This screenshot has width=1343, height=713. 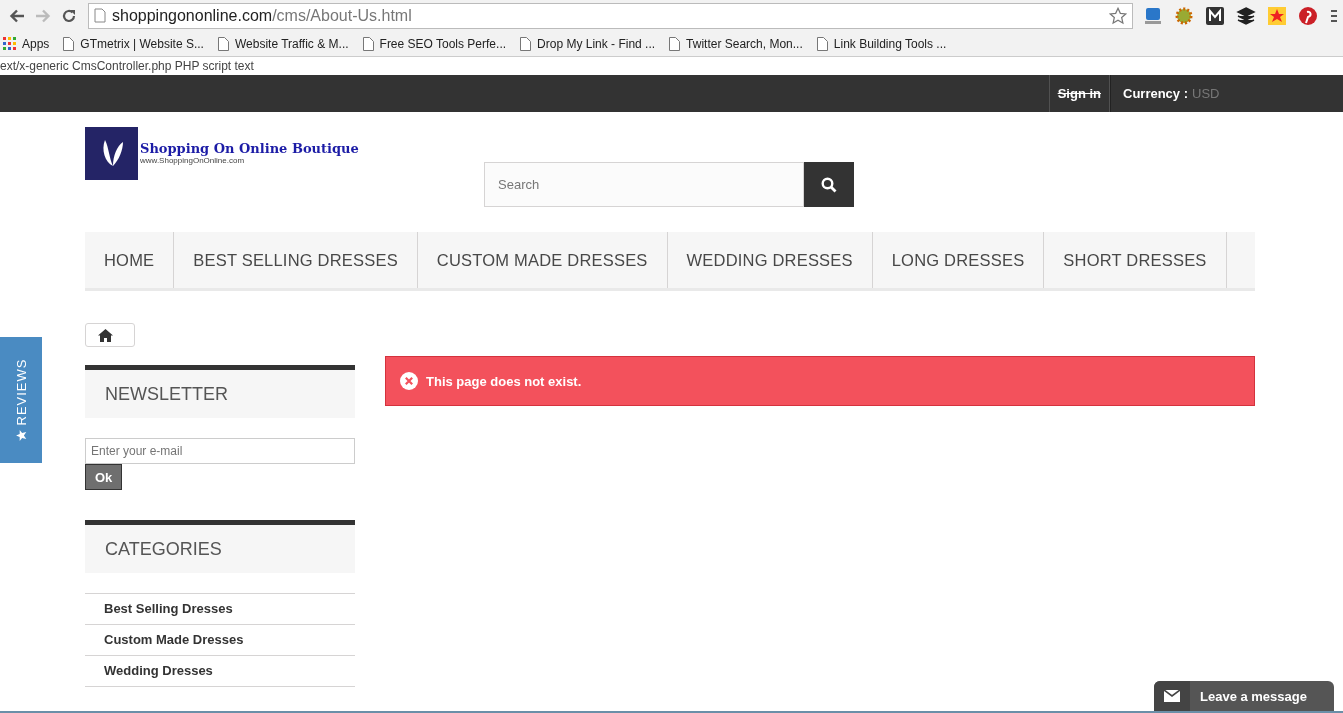 What do you see at coordinates (220, 609) in the screenshot?
I see `category-link: Best Selling Dresses` at bounding box center [220, 609].